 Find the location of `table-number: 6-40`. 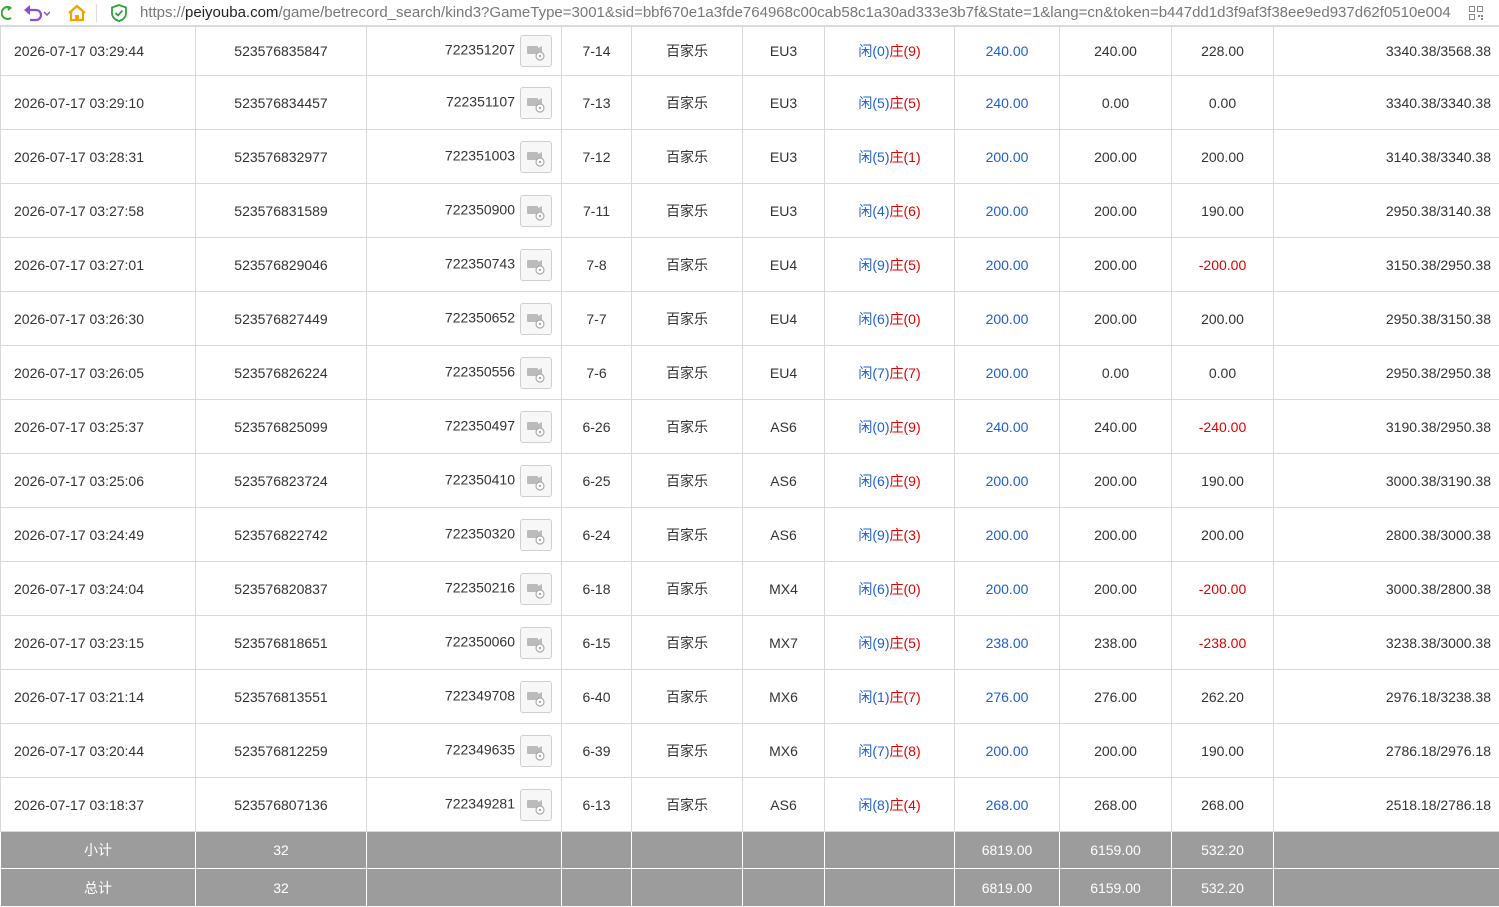

table-number: 6-40 is located at coordinates (596, 696).